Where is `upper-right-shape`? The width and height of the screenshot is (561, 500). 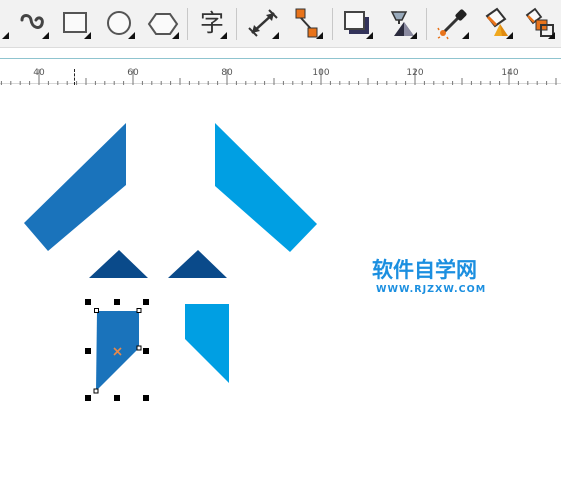
upper-right-shape is located at coordinates (266, 187).